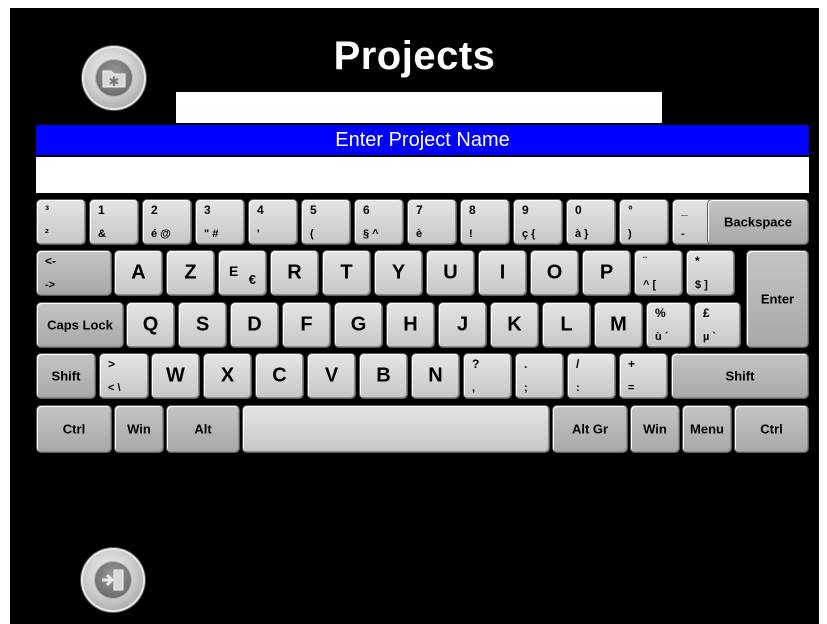 Image resolution: width=827 pixels, height=624 pixels. I want to click on key-label: P, so click(606, 272).